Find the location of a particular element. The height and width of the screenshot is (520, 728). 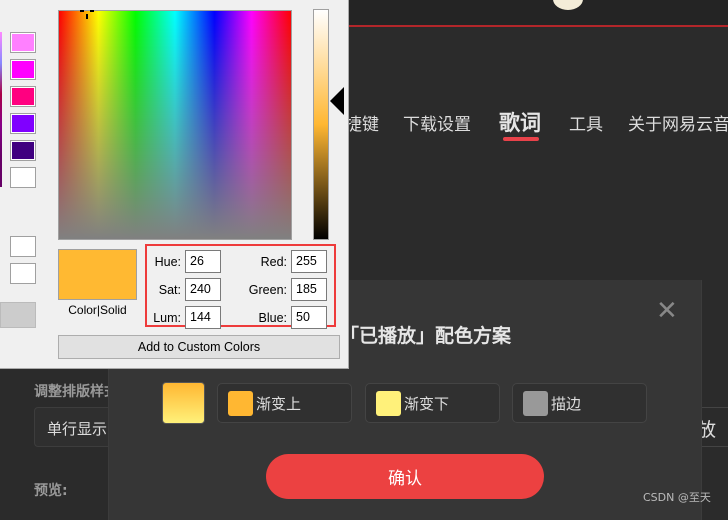

crosshair-icon is located at coordinates (87, 15).